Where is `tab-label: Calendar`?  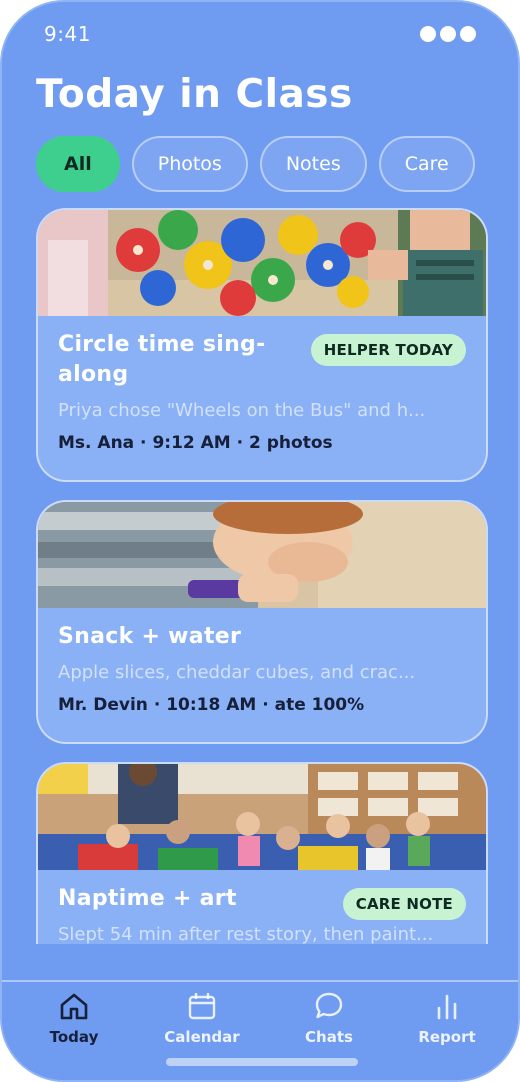
tab-label: Calendar is located at coordinates (202, 1037).